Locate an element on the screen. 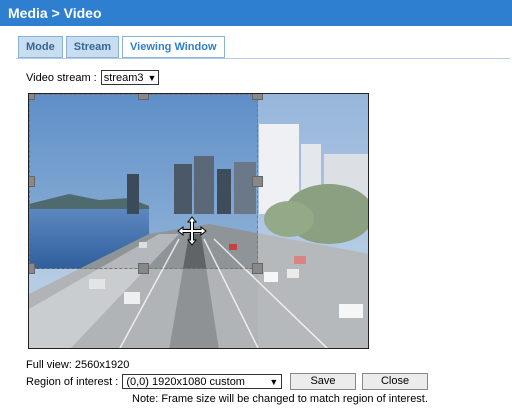  video-stream-row: Video stream : stream3 ▼ is located at coordinates (93, 77).